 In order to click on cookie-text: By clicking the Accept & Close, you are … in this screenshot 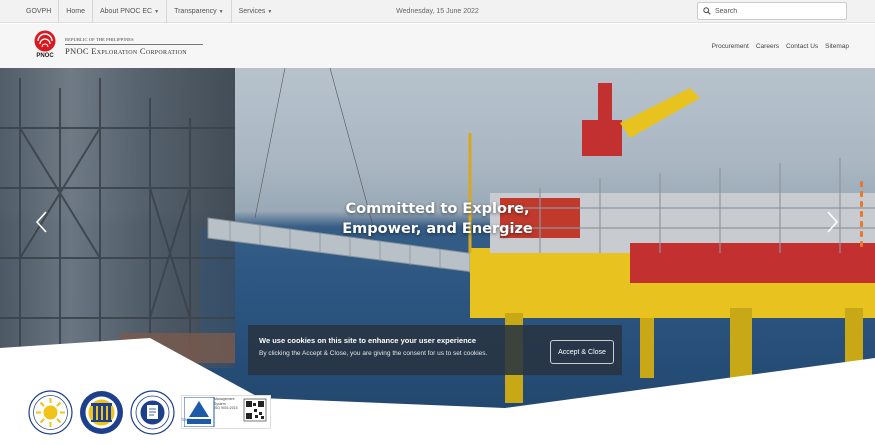, I will do `click(373, 353)`.